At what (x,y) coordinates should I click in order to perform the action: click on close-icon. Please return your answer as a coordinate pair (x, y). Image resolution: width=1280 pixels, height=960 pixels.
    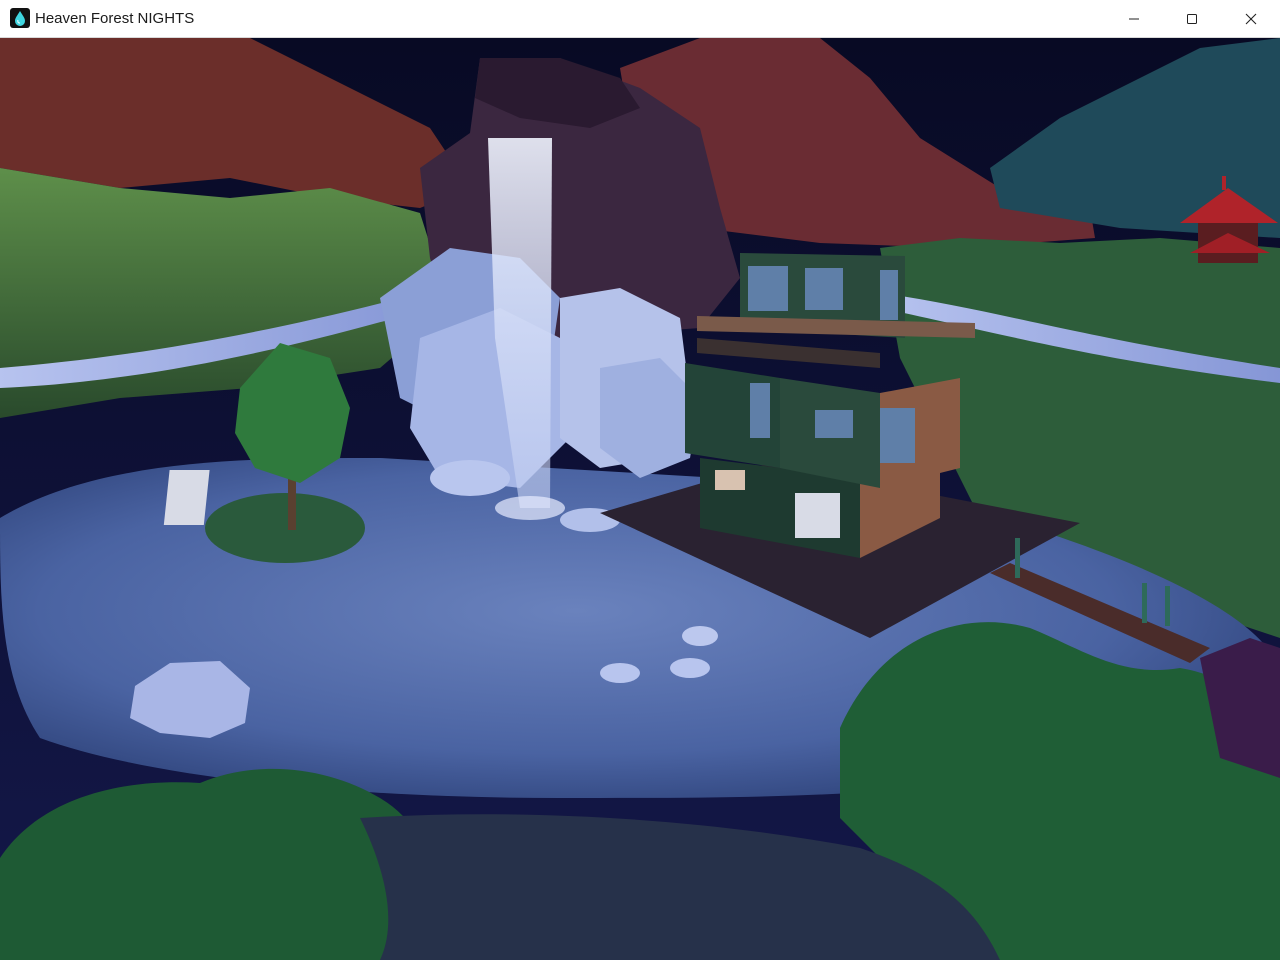
    Looking at the image, I should click on (1251, 19).